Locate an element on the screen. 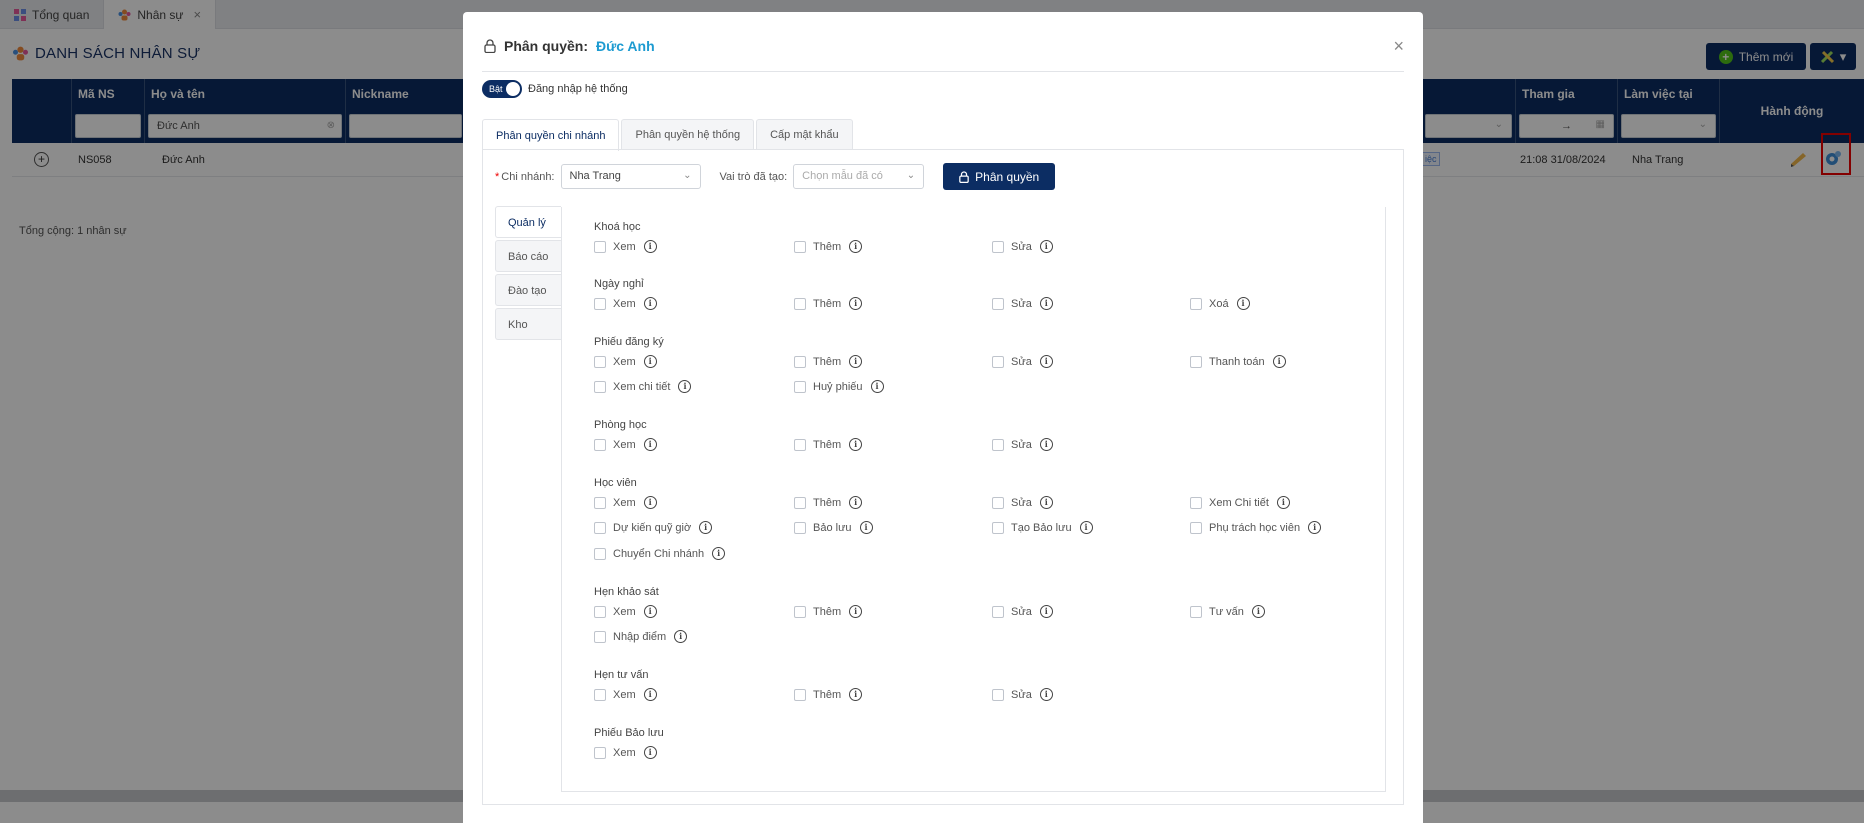 The height and width of the screenshot is (823, 1864). permission-checkbox: Tạo Bảo lưu i is located at coordinates (1042, 527).